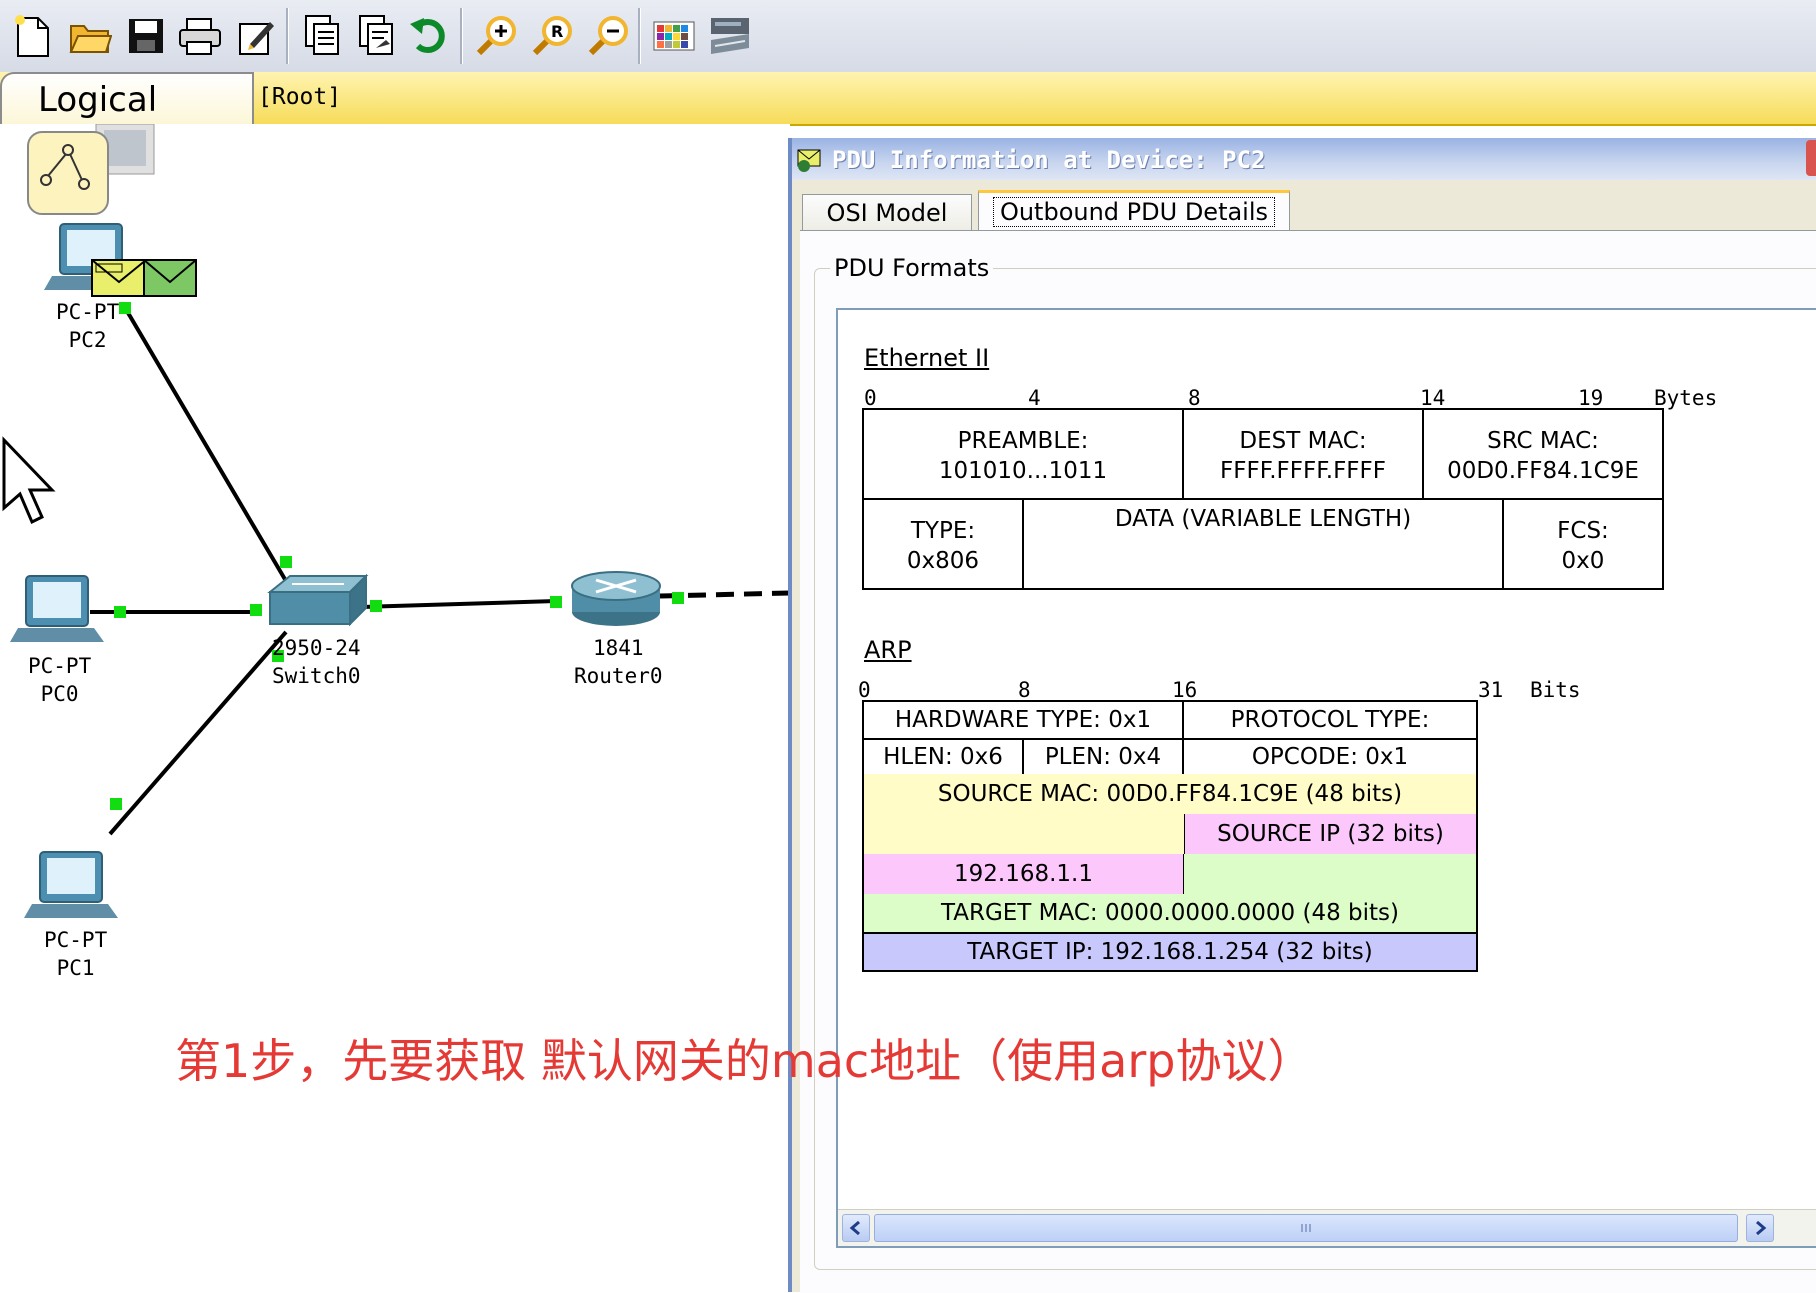 Image resolution: width=1816 pixels, height=1293 pixels. What do you see at coordinates (1304, 159) in the screenshot?
I see `window-titlebar: PDU Information at Device: PC2` at bounding box center [1304, 159].